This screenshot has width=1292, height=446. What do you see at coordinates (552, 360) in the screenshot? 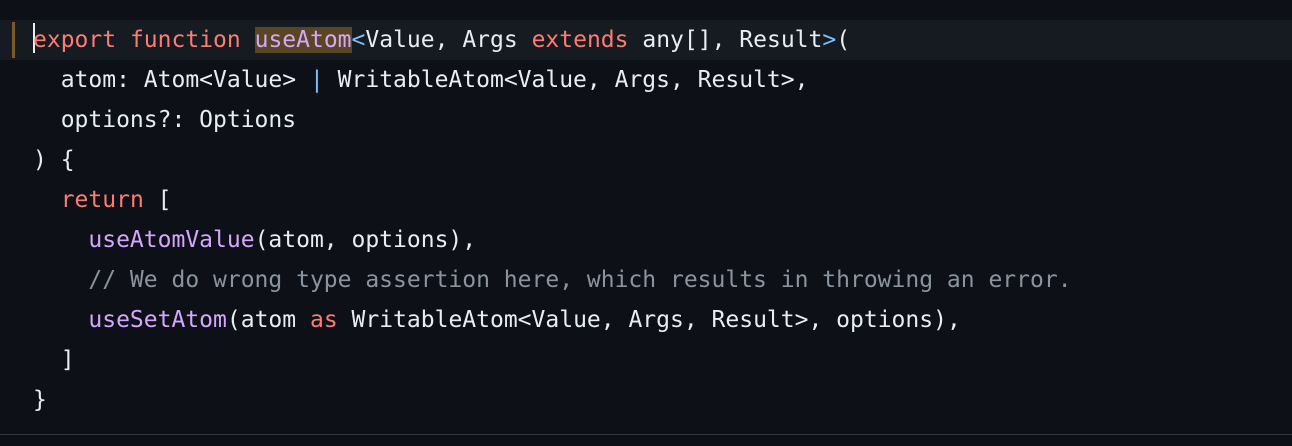
I see `code-line: ]` at bounding box center [552, 360].